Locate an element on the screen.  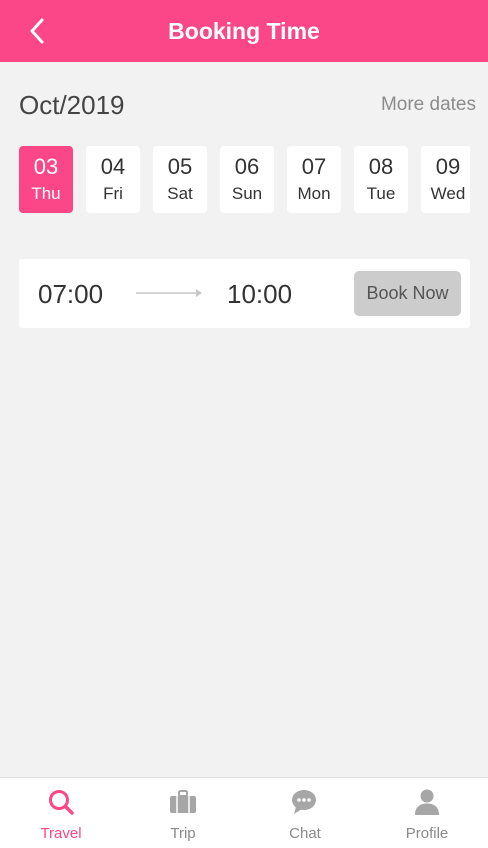
date-weekday: Mon is located at coordinates (314, 193).